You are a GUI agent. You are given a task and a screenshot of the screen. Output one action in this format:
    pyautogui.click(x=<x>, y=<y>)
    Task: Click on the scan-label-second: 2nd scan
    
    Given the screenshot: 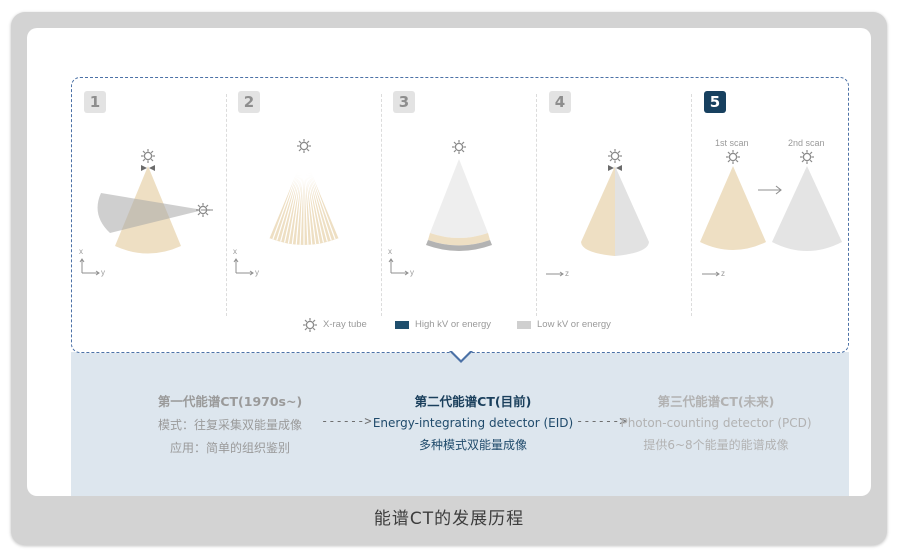 What is the action you would take?
    pyautogui.click(x=806, y=143)
    